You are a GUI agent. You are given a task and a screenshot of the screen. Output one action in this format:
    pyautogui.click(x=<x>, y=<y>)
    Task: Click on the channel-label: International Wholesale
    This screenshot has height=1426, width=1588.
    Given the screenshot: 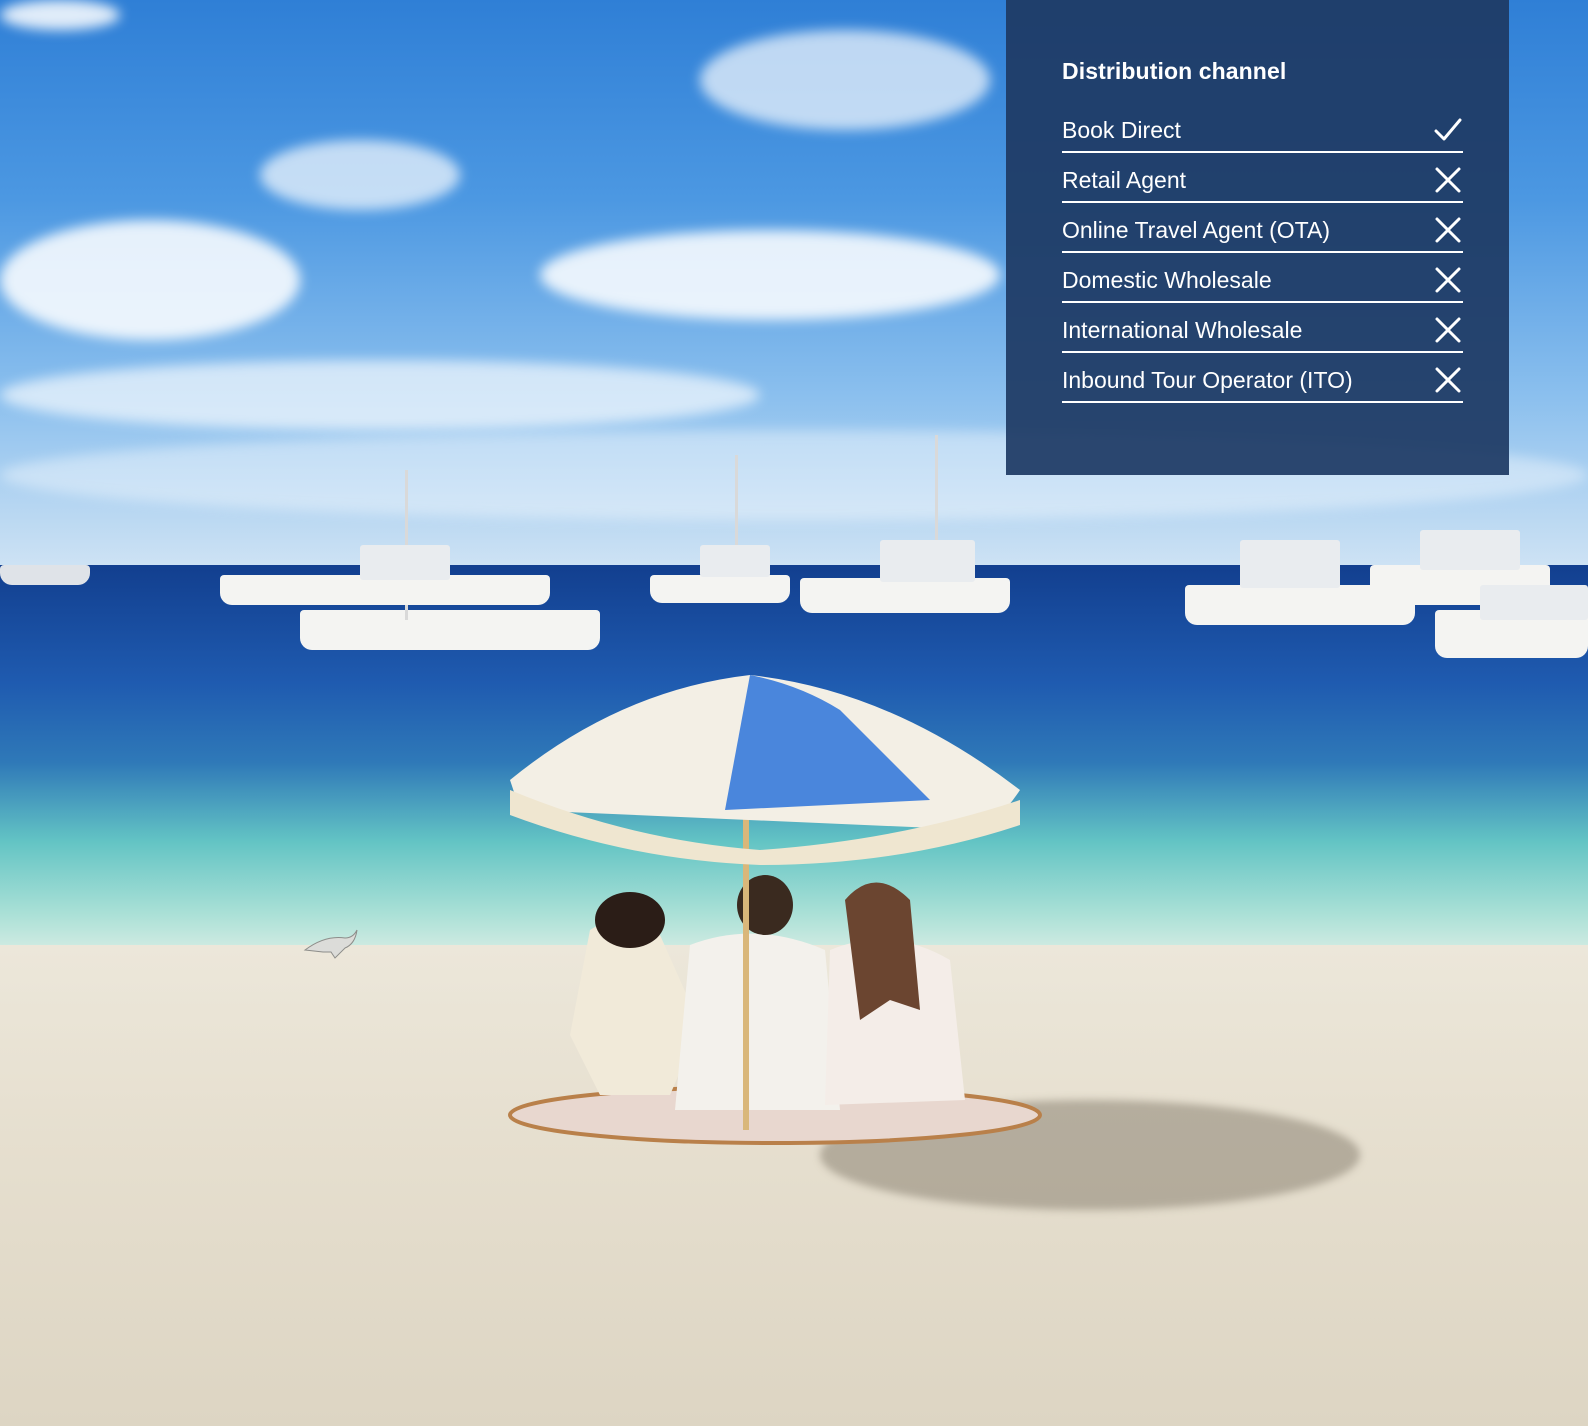 What is the action you would take?
    pyautogui.click(x=1182, y=329)
    